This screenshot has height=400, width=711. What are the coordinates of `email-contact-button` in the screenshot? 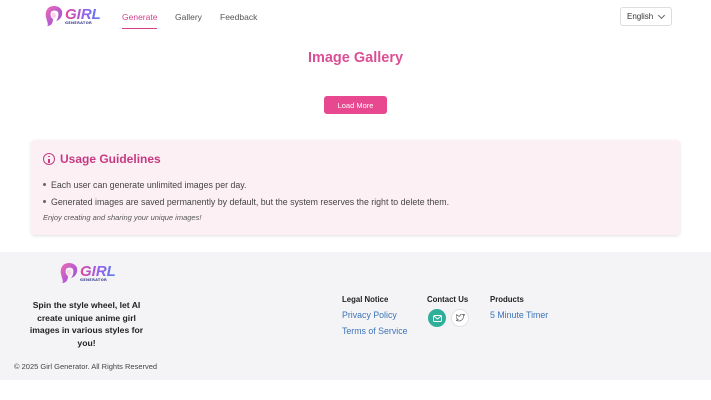 It's located at (437, 318).